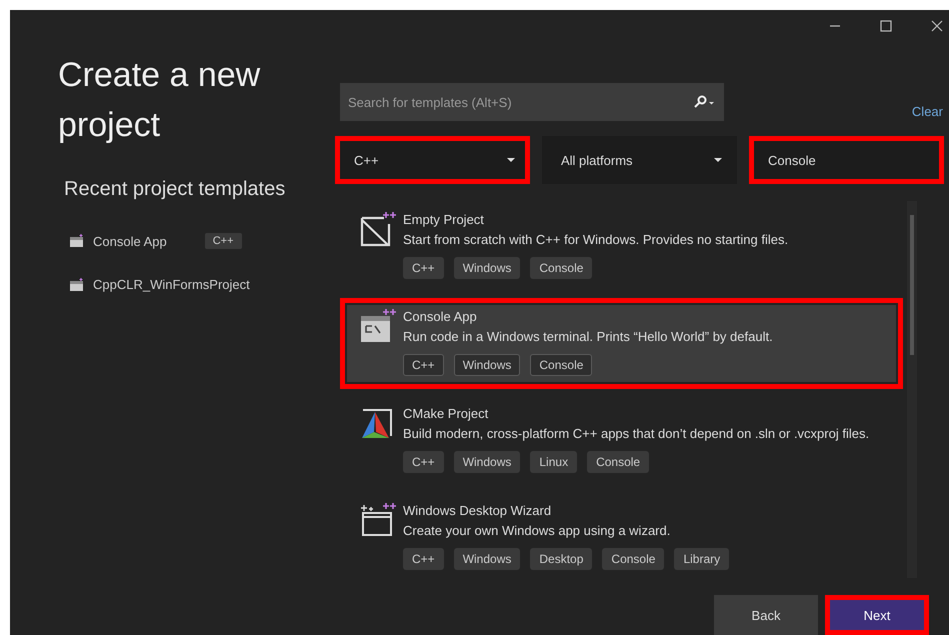 This screenshot has height=635, width=949. Describe the element at coordinates (912, 389) in the screenshot. I see `scrollbar` at that location.